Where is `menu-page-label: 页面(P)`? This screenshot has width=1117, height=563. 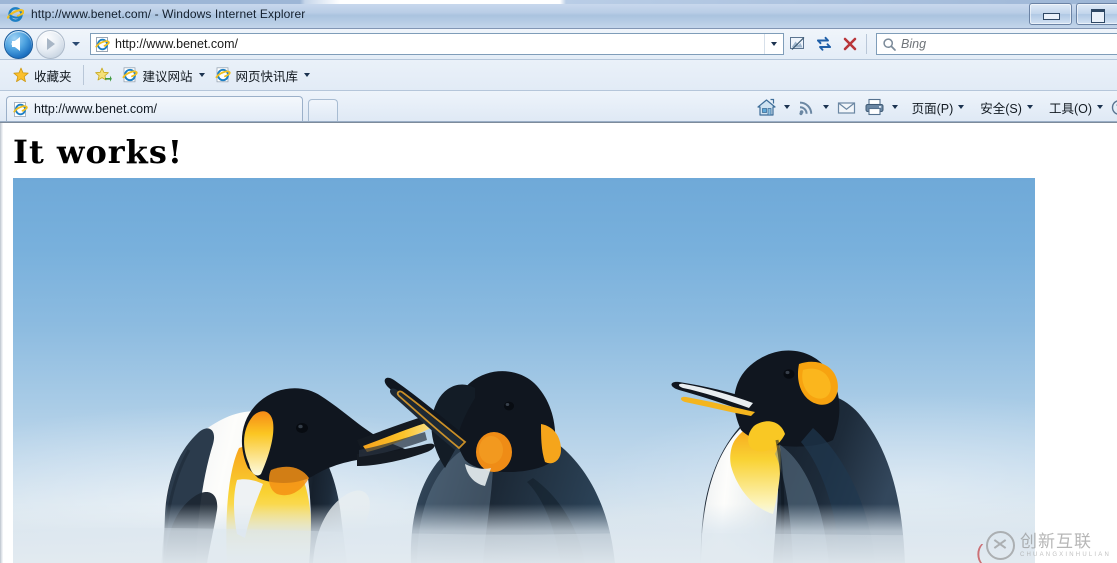
menu-page-label: 页面(P) is located at coordinates (932, 108).